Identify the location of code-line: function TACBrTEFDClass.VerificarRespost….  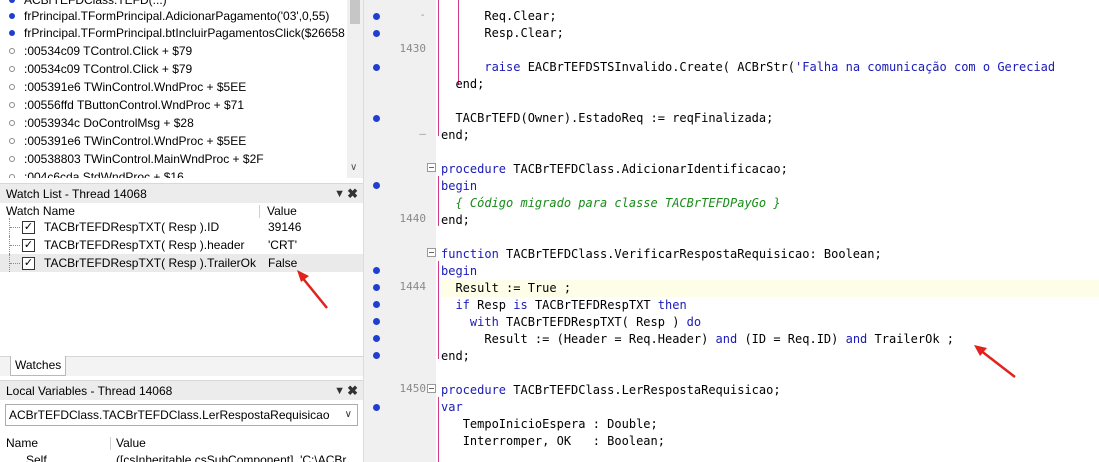
(661, 254).